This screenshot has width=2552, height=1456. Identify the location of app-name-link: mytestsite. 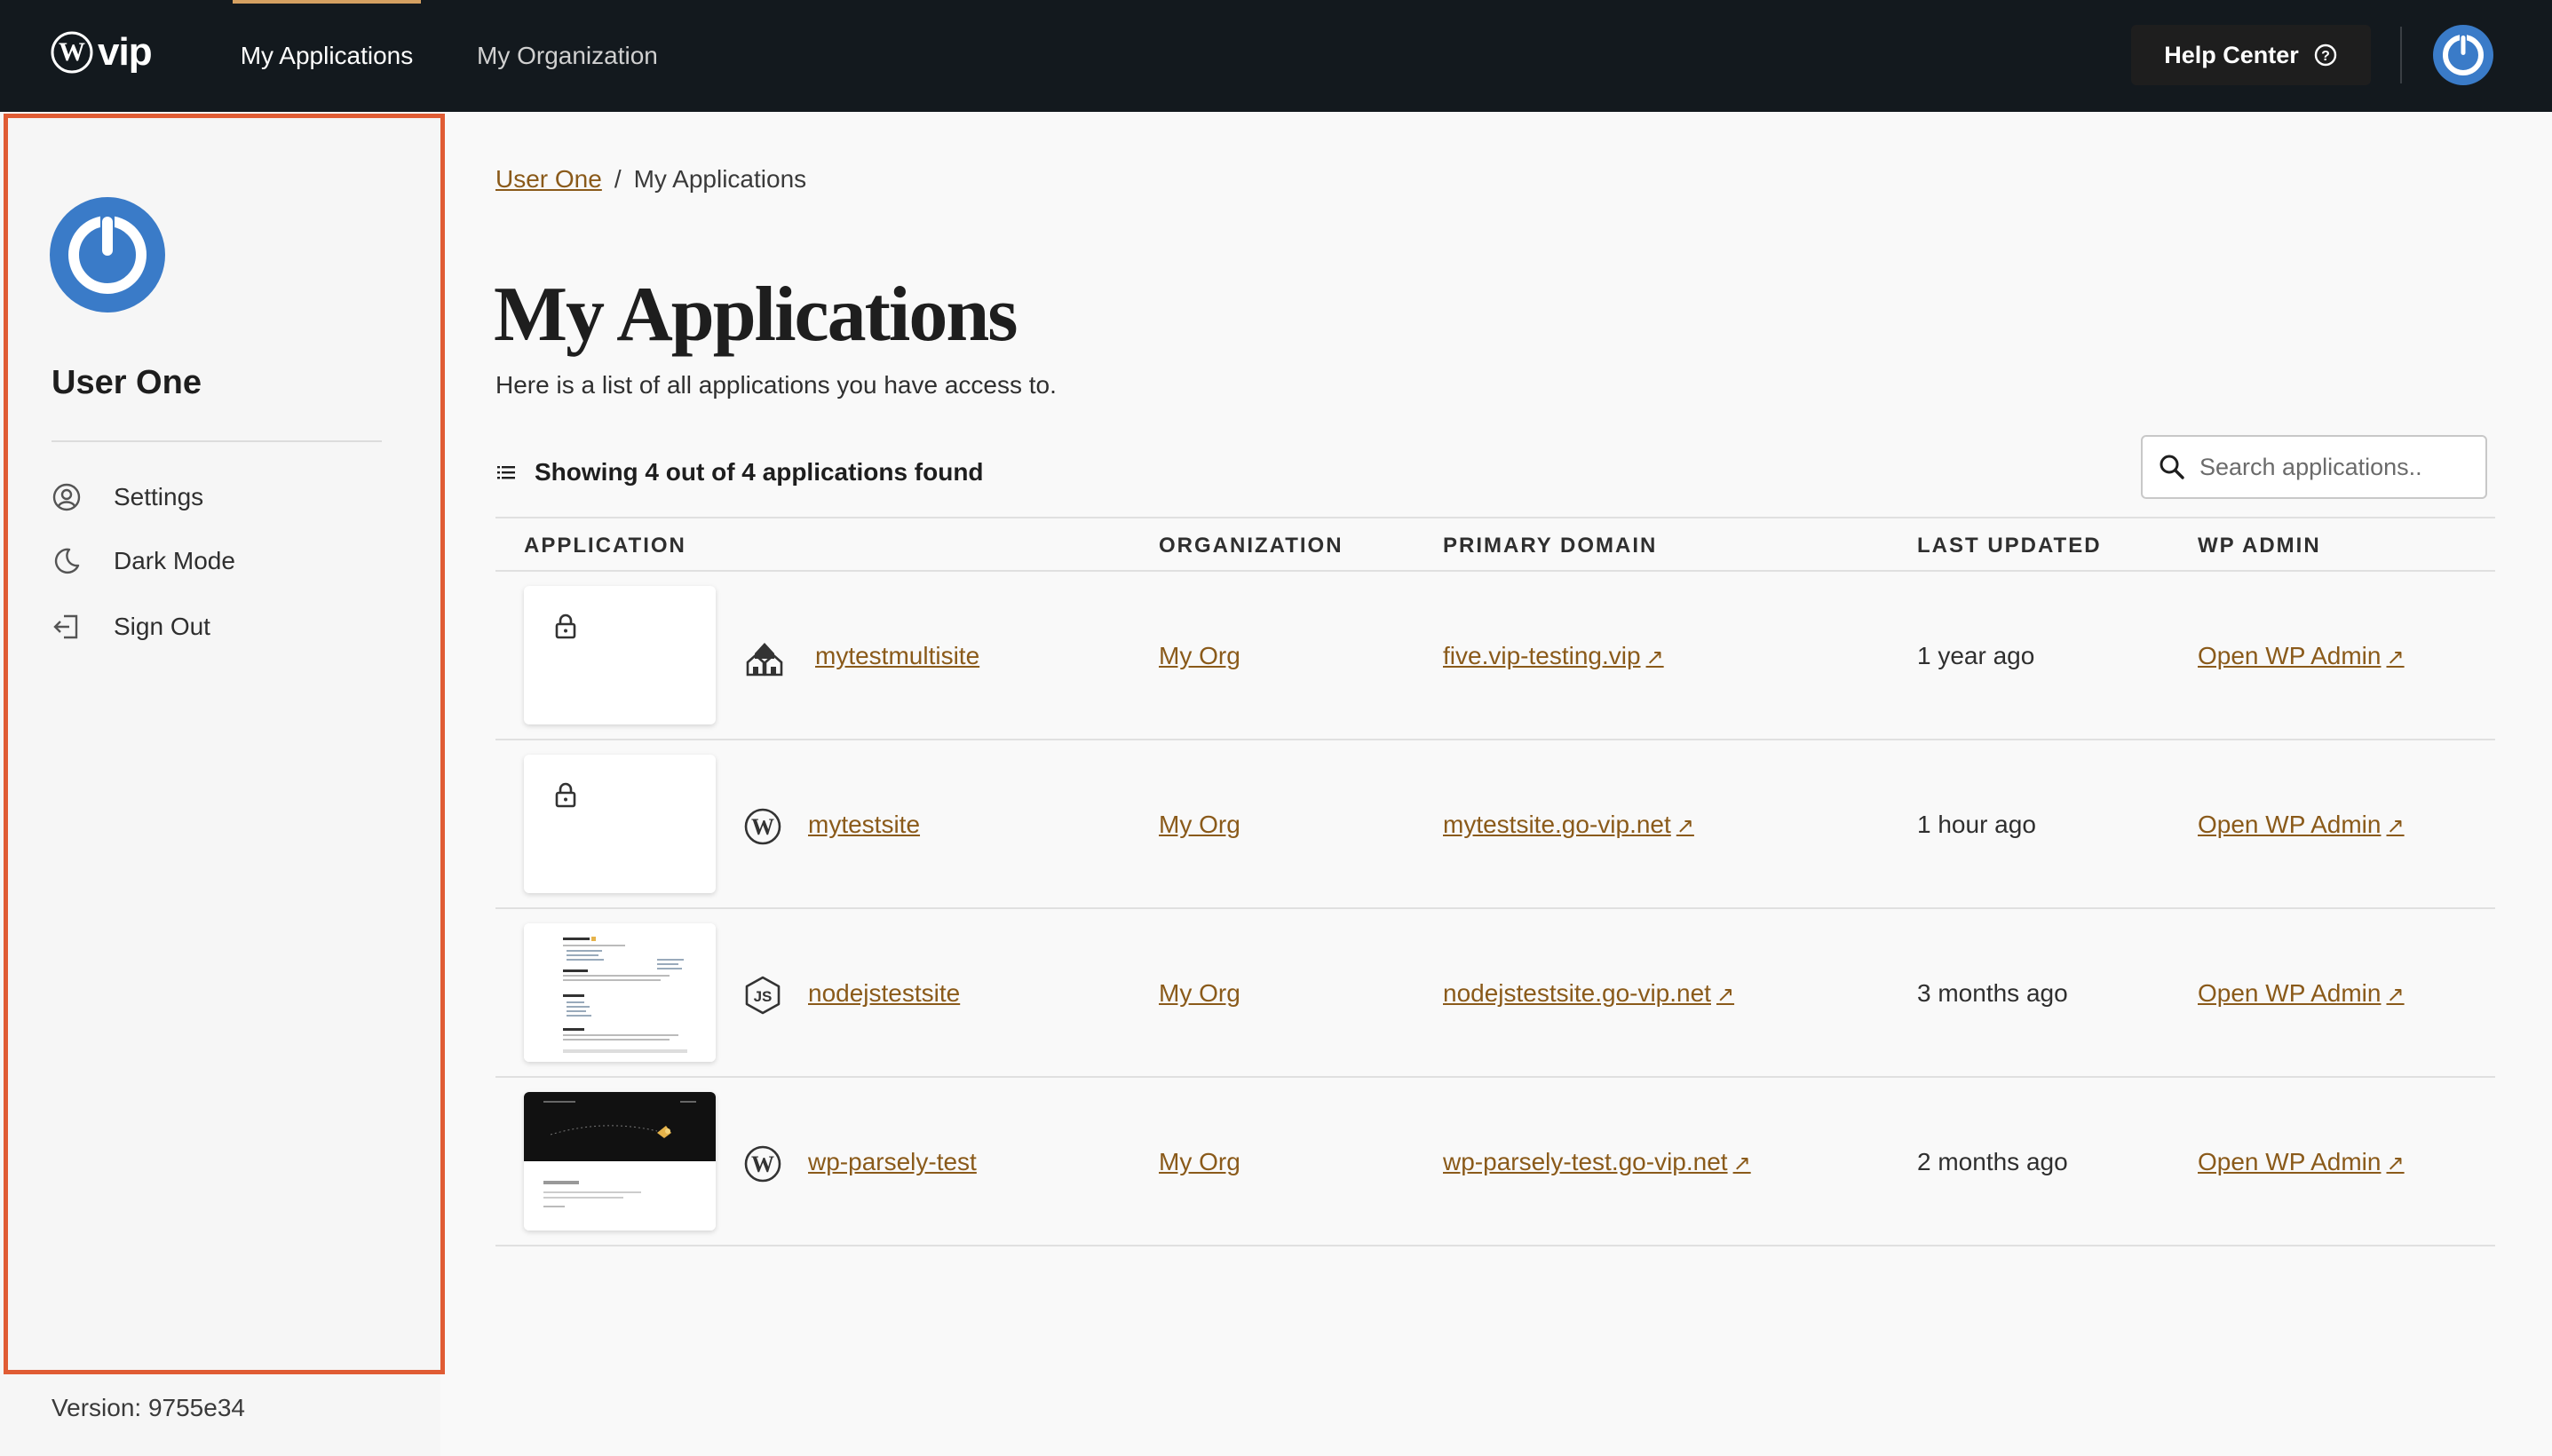
(864, 825).